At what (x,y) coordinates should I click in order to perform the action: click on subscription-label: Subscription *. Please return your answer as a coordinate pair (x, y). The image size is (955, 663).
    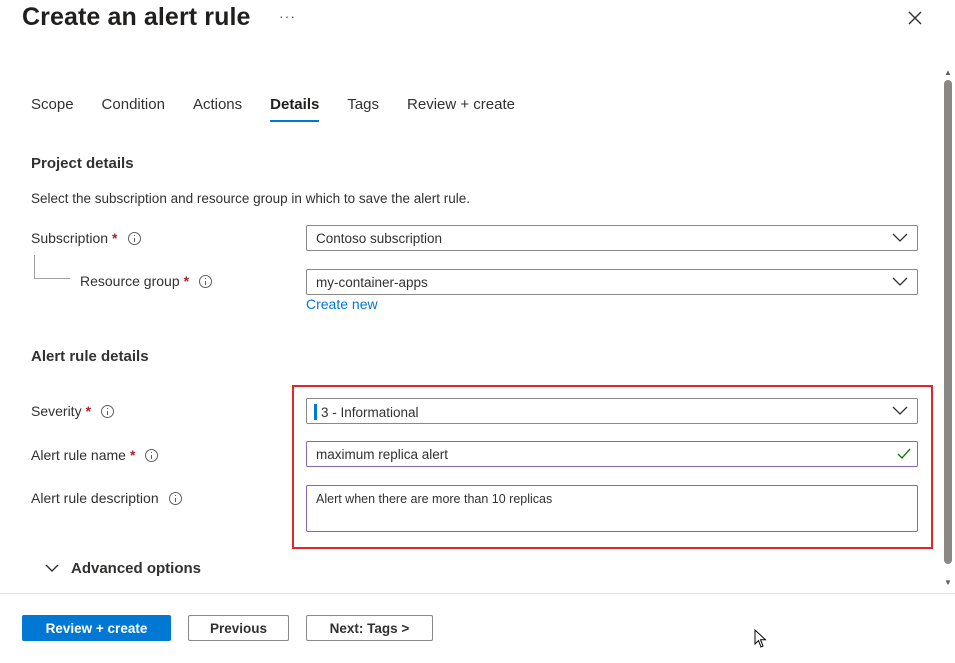
    Looking at the image, I should click on (86, 238).